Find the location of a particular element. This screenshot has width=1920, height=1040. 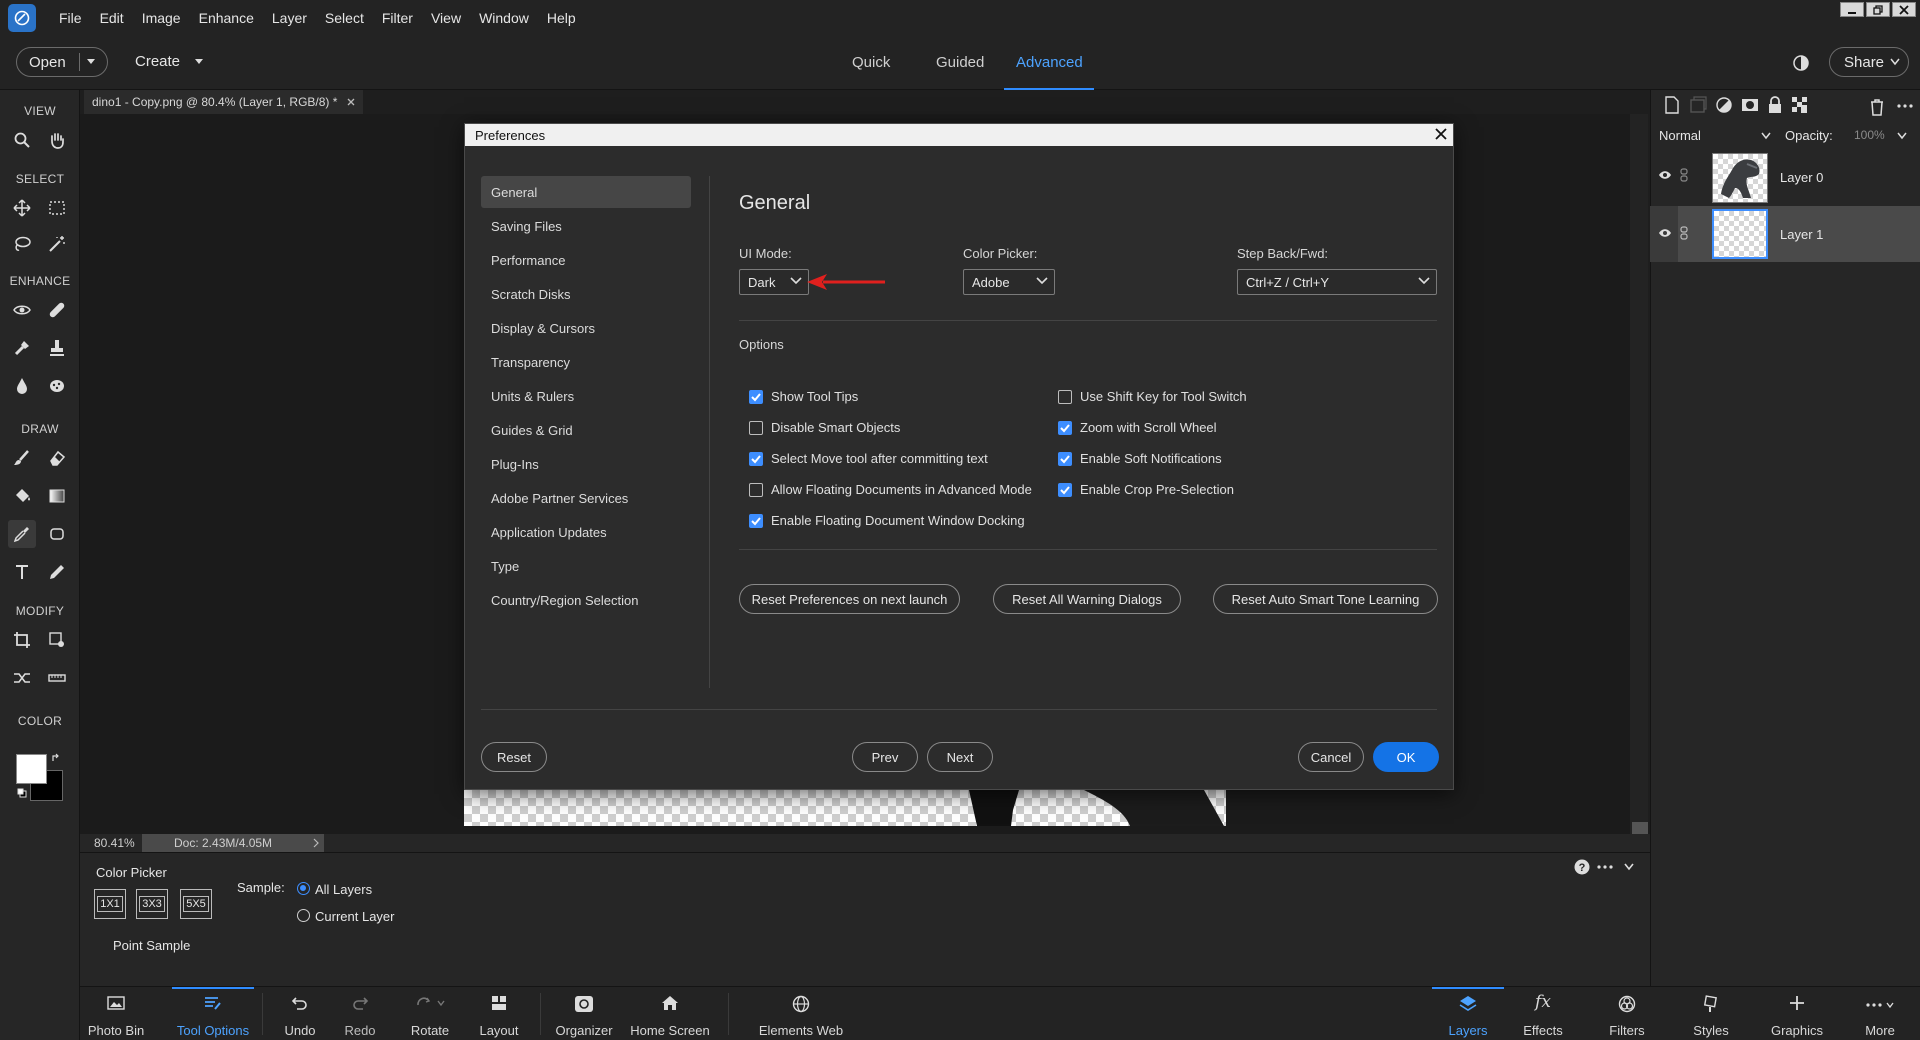

collapse-panel-icon is located at coordinates (1629, 867).